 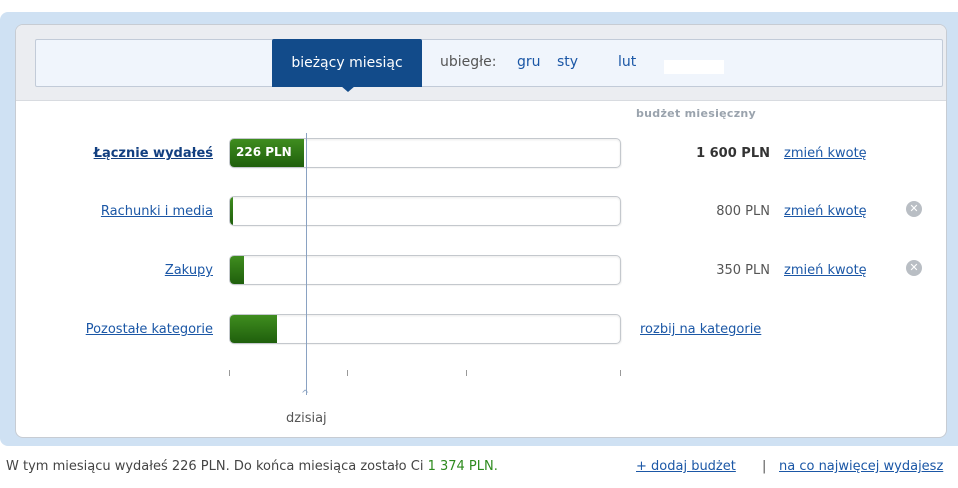 I want to click on tab-bar-blank-area, so click(x=694, y=67).